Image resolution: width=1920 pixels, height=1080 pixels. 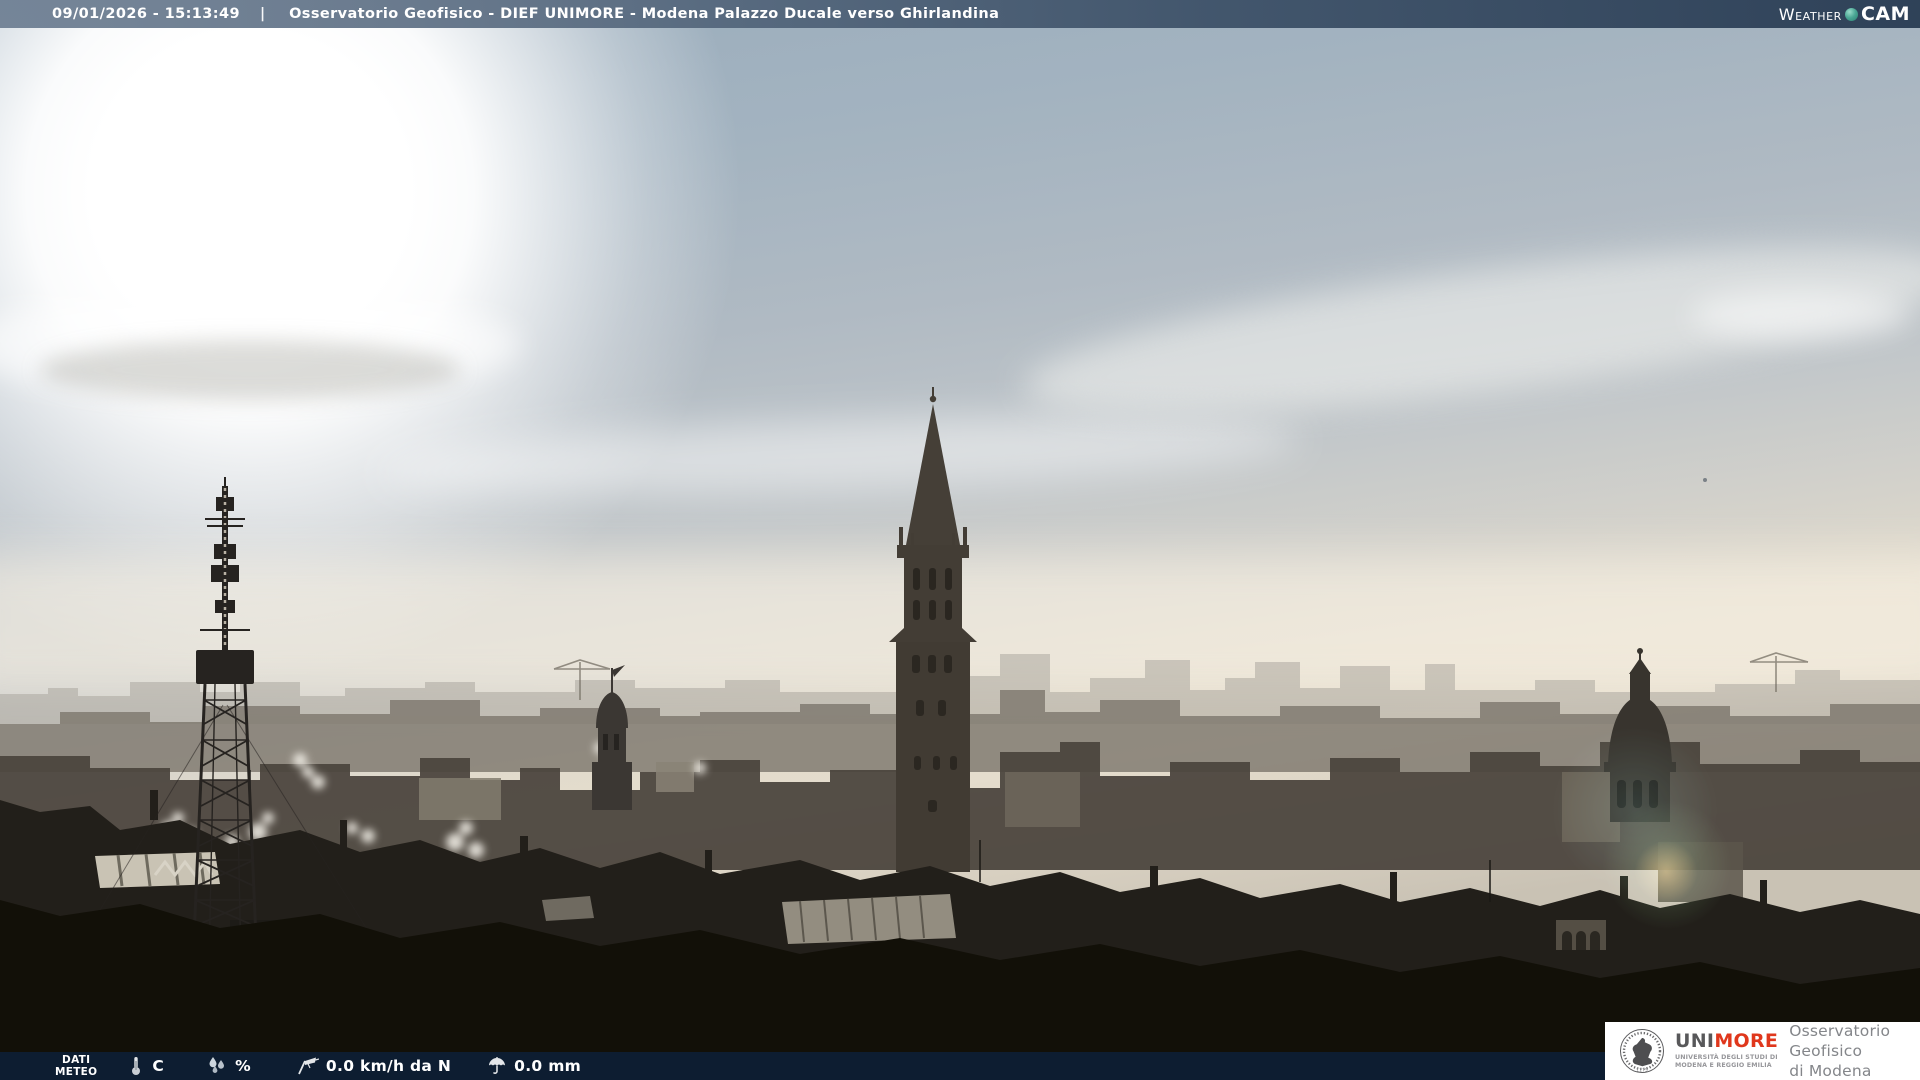 What do you see at coordinates (1840, 1040) in the screenshot?
I see `observatory-line1: Osservatorio Geofisico` at bounding box center [1840, 1040].